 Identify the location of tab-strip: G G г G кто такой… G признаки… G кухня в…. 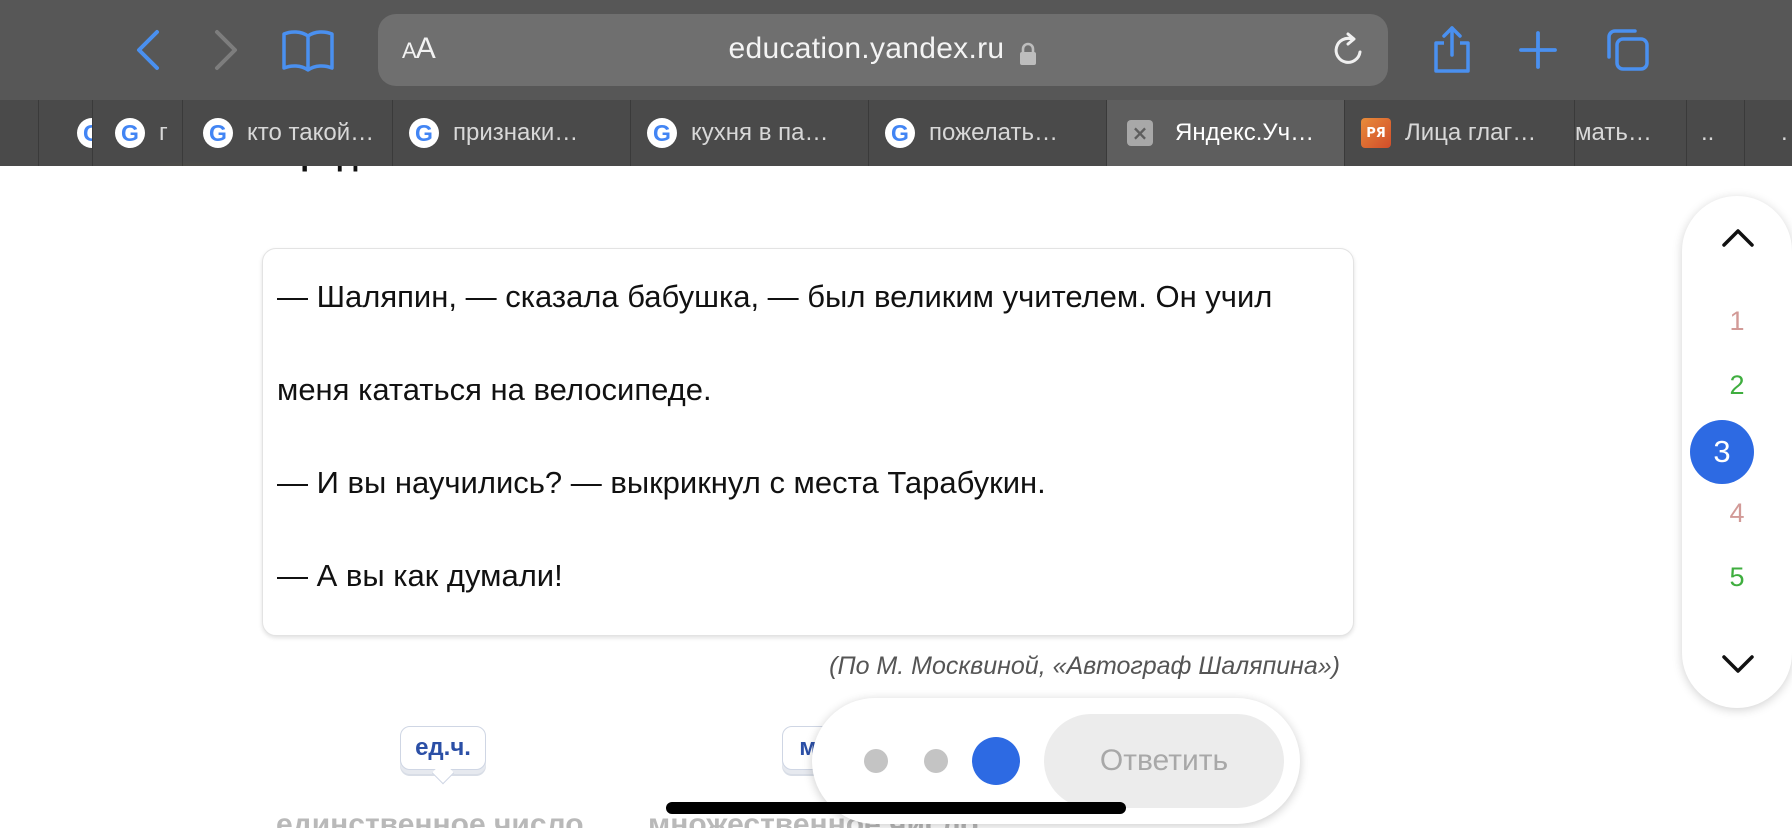
(896, 133).